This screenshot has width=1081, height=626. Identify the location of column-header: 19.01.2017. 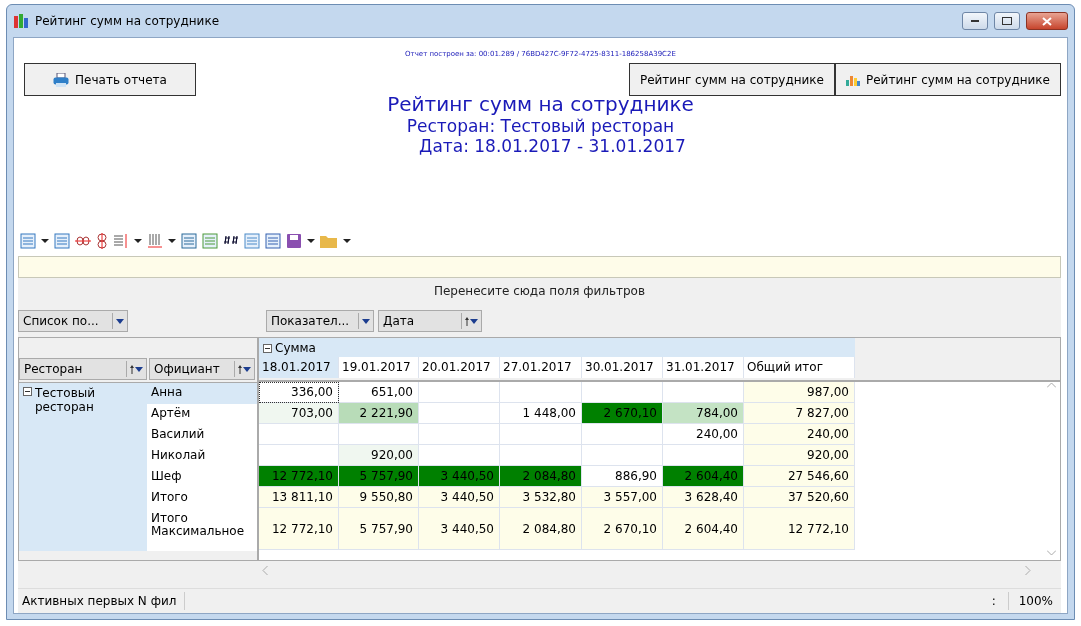
(379, 367).